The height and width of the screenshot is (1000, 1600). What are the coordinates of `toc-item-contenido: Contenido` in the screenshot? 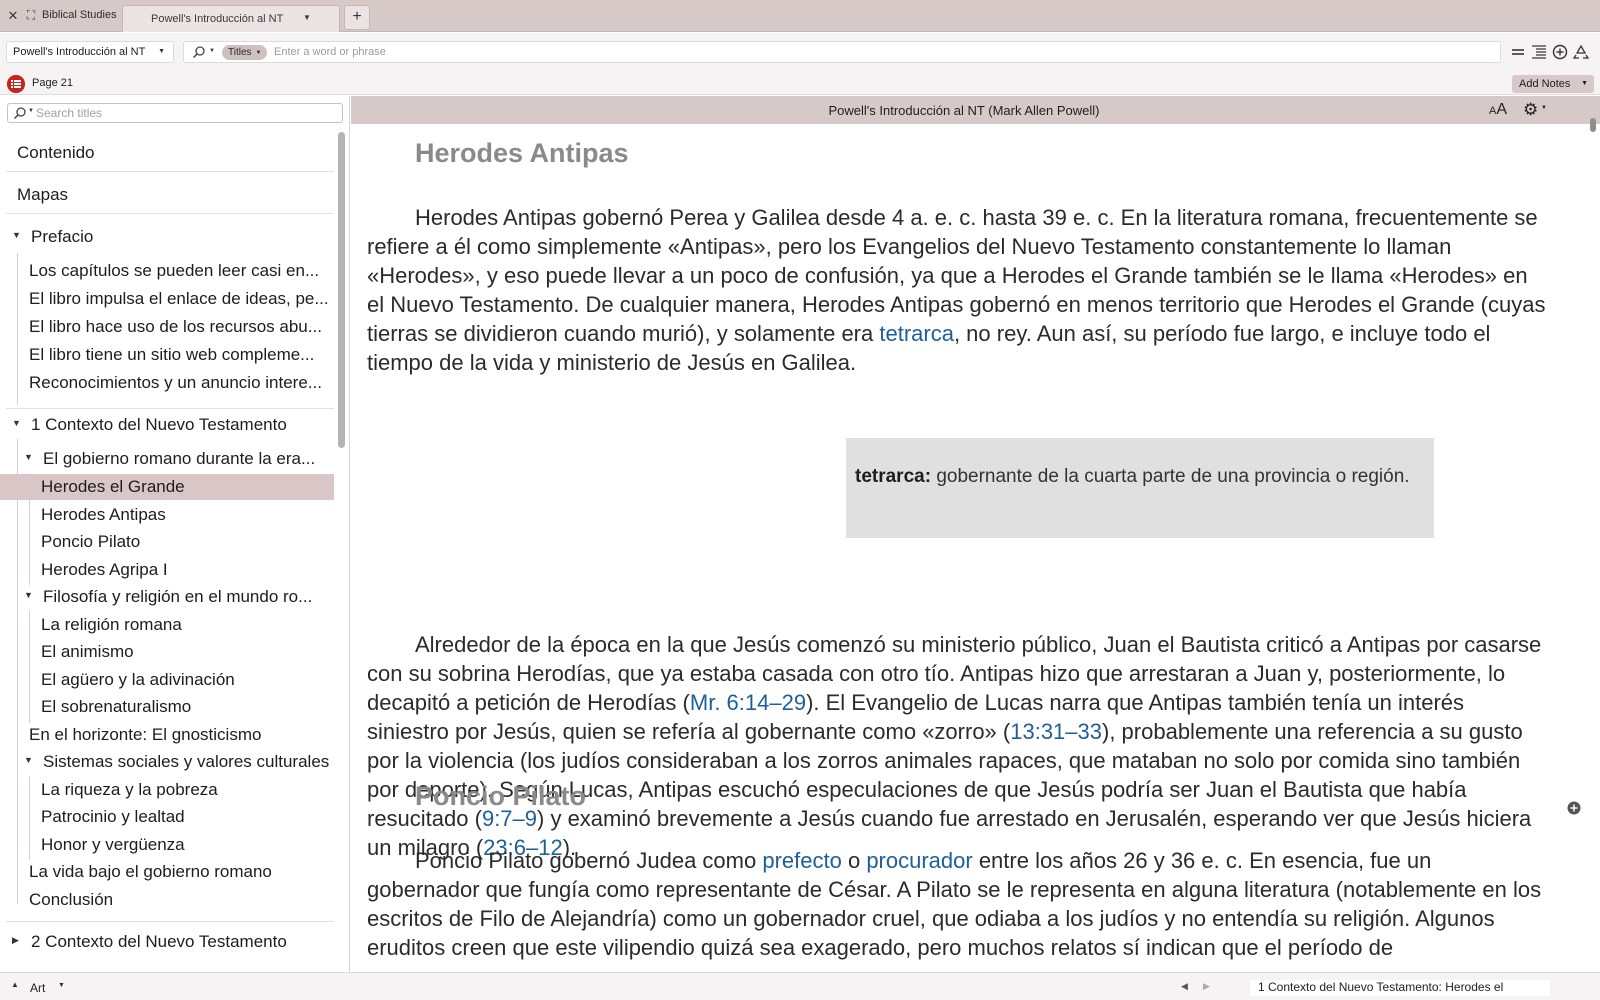 It's located at (167, 153).